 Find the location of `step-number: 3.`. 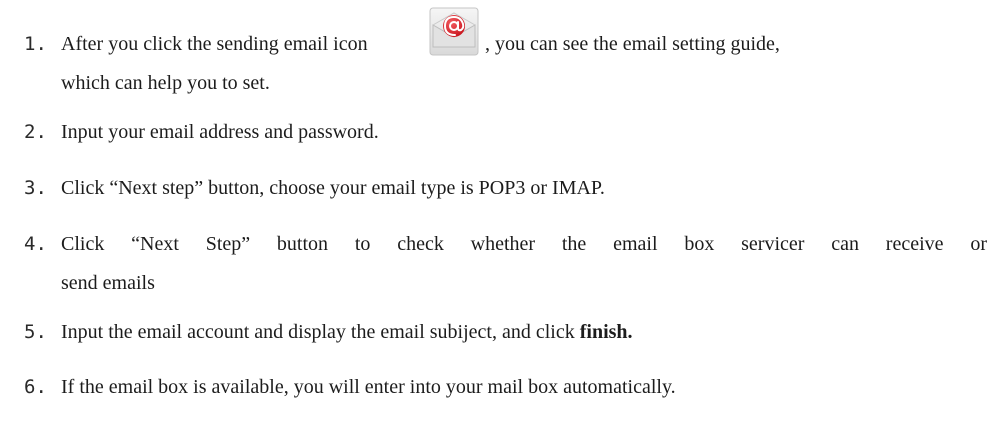

step-number: 3. is located at coordinates (35, 188).